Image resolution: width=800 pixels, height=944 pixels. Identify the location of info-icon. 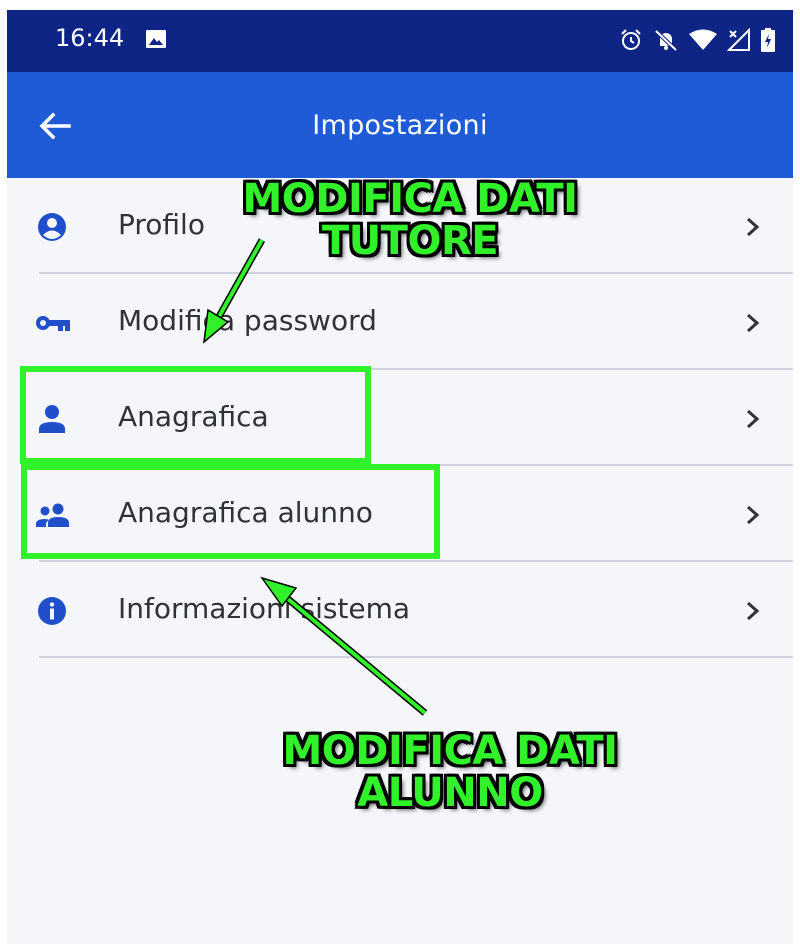
(52, 611).